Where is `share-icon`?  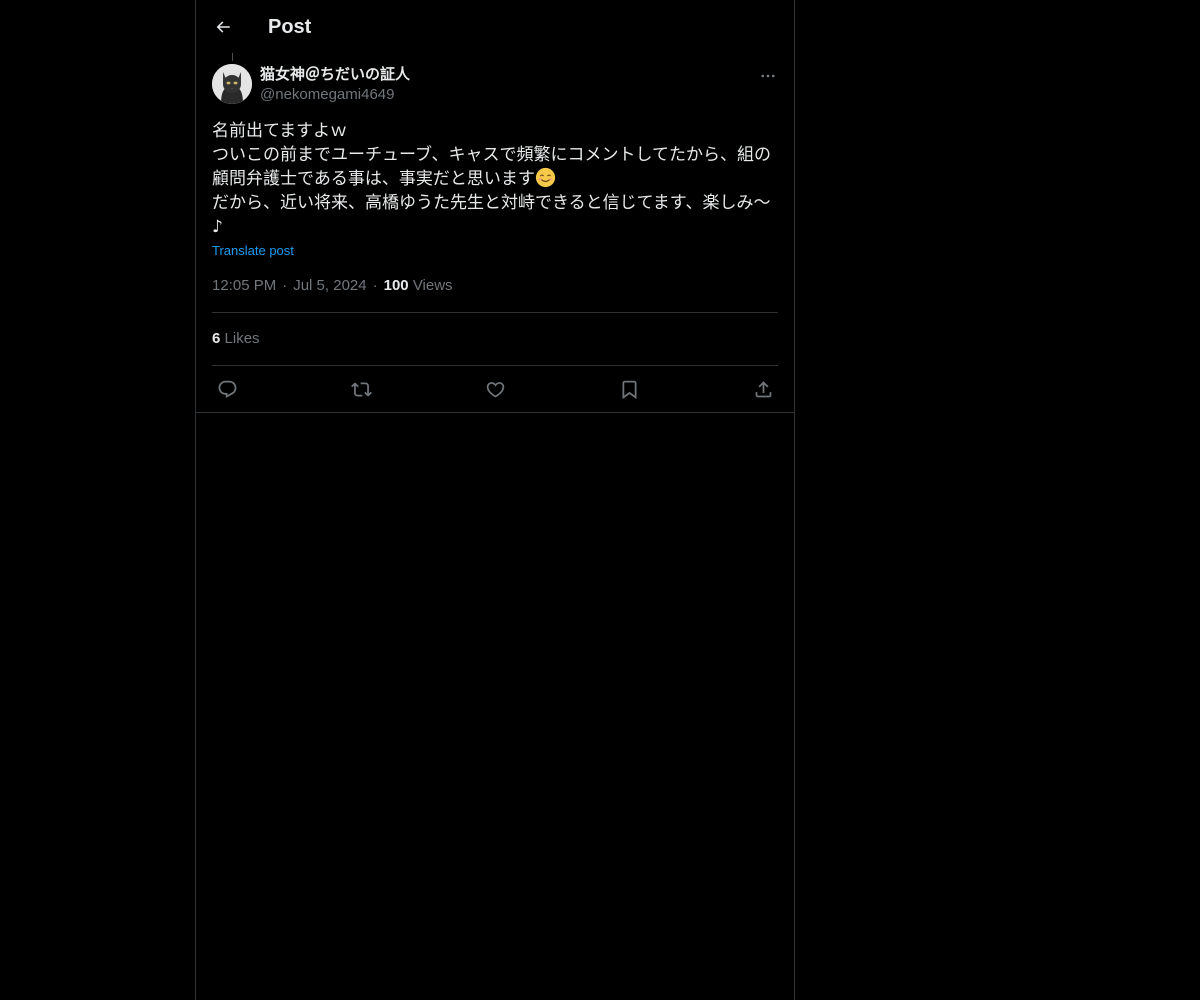 share-icon is located at coordinates (763, 388).